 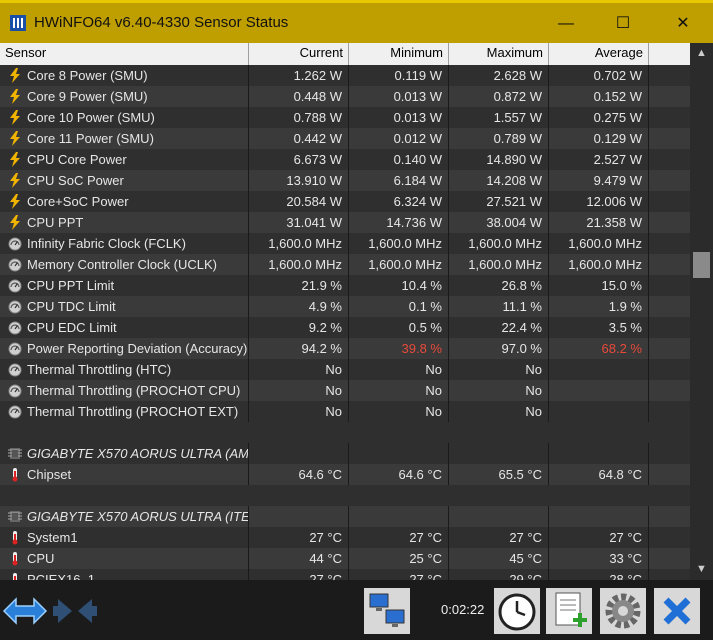 What do you see at coordinates (499, 96) in the screenshot?
I see `maximum-value: 0.872 W` at bounding box center [499, 96].